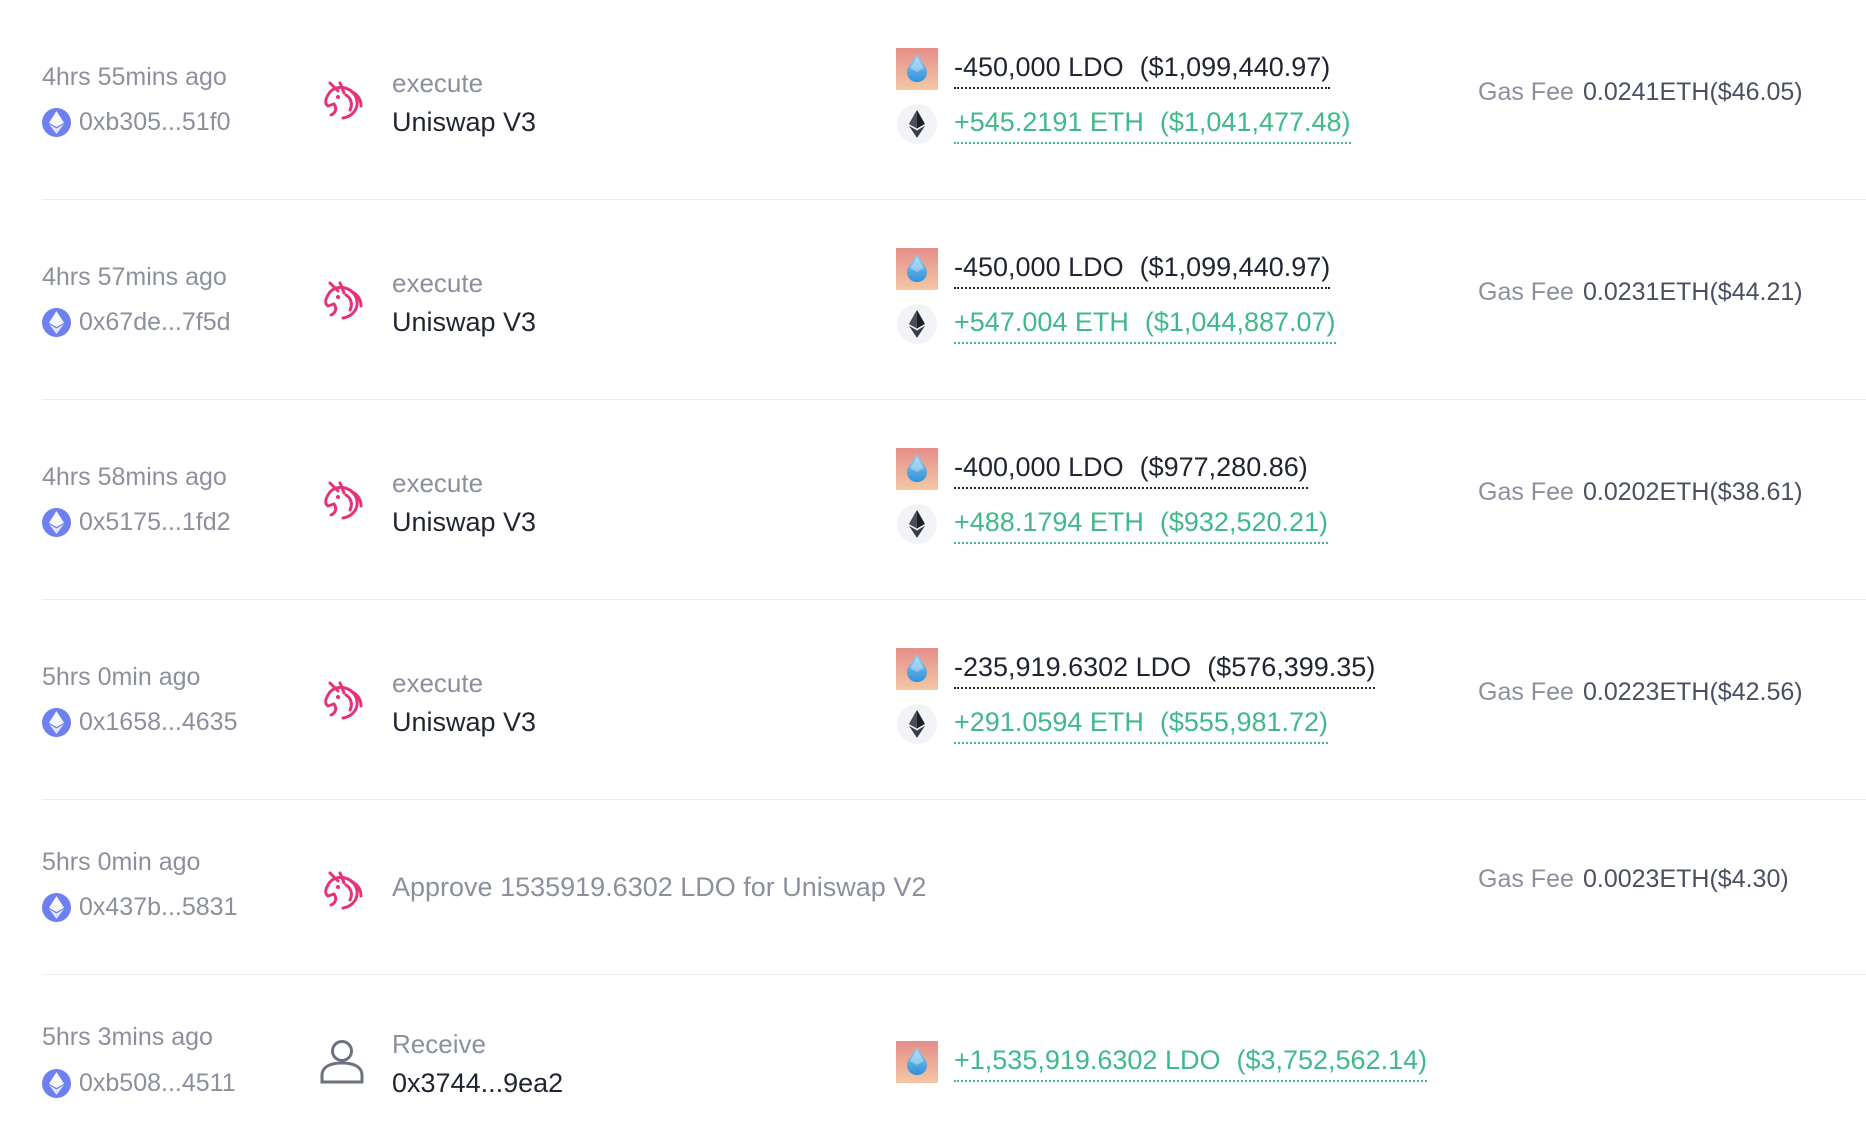 This screenshot has width=1866, height=1134. I want to click on gas-fee-value: 0.0223ETH($42.56), so click(1693, 692).